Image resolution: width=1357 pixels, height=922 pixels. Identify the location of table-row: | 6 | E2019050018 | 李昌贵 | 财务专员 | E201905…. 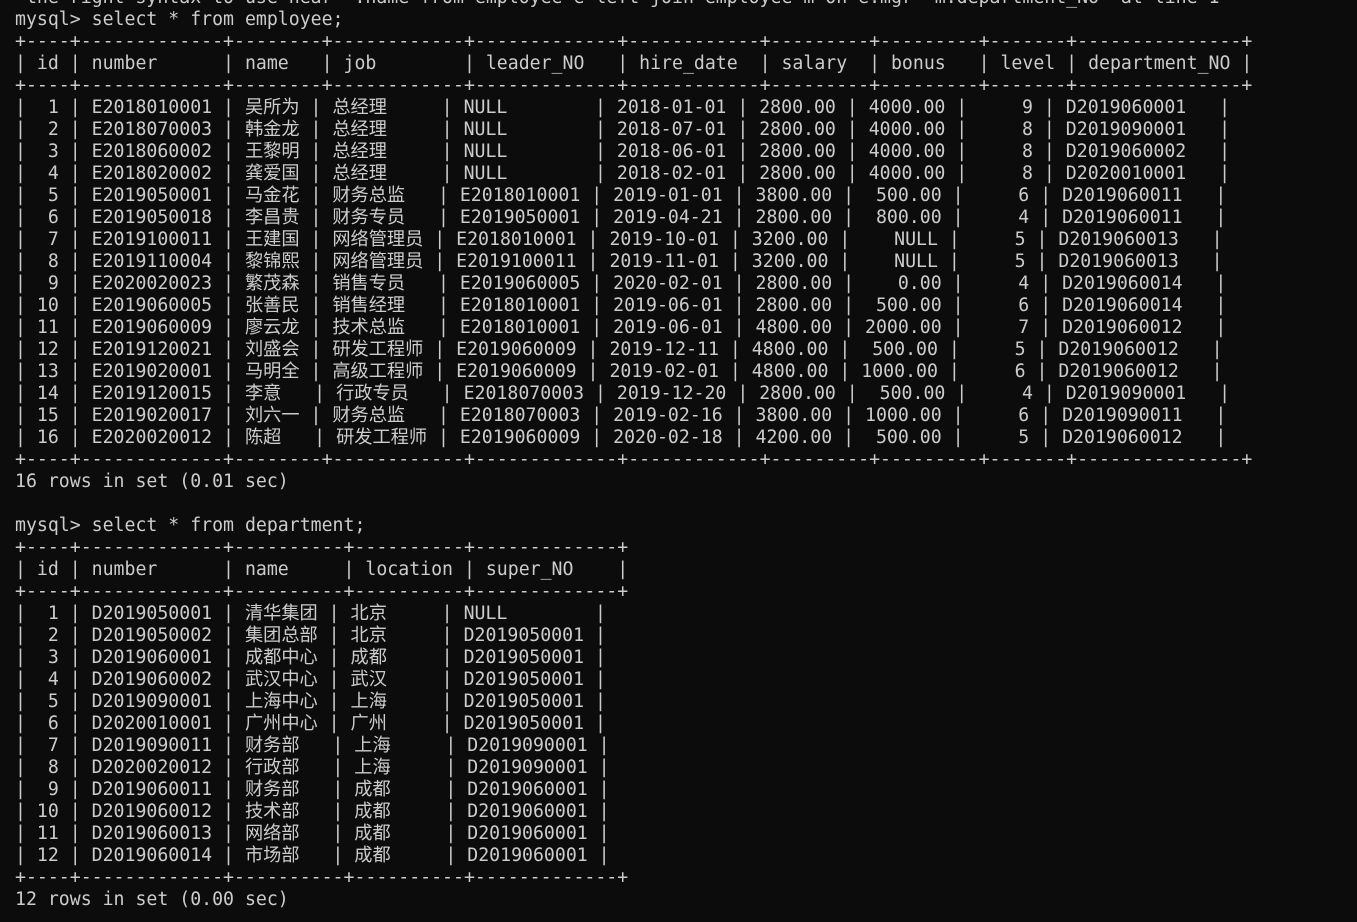
(621, 217).